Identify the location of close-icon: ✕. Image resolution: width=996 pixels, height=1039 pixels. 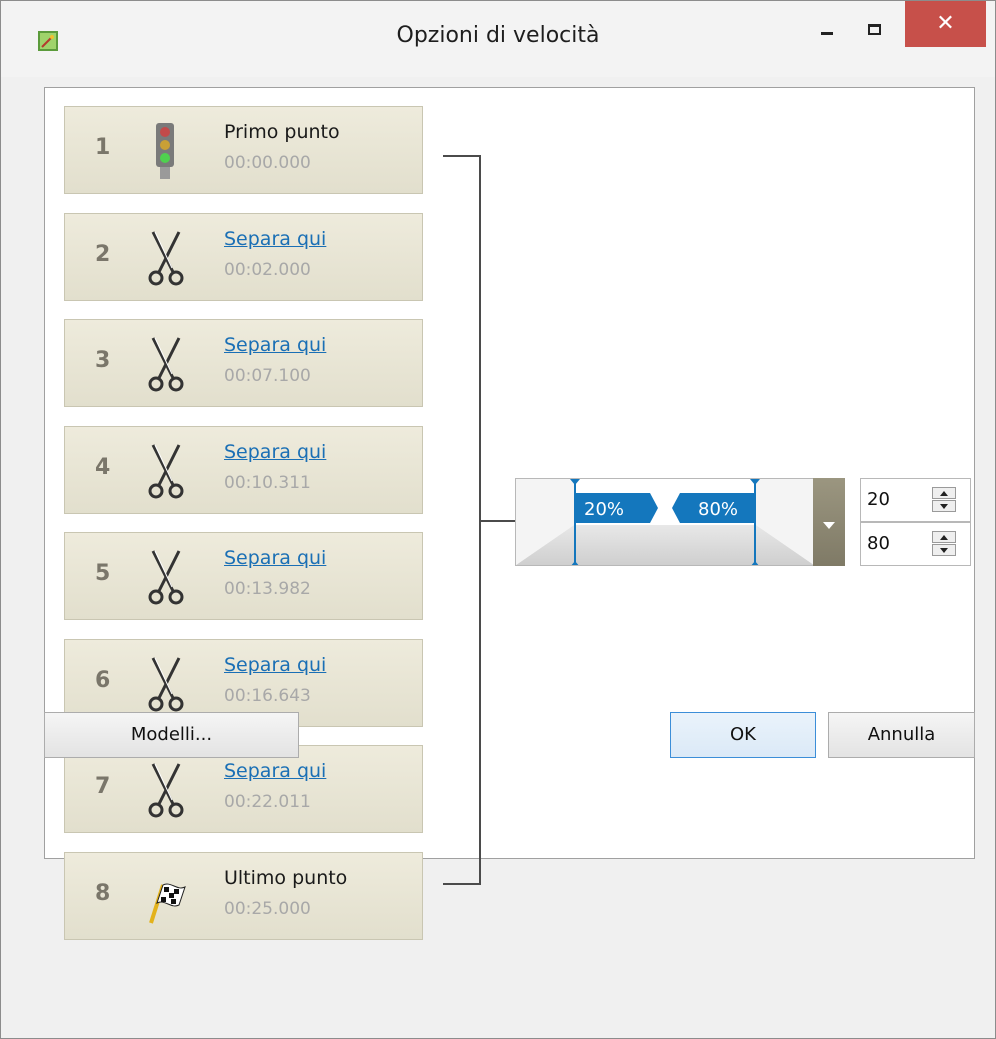
(945, 23).